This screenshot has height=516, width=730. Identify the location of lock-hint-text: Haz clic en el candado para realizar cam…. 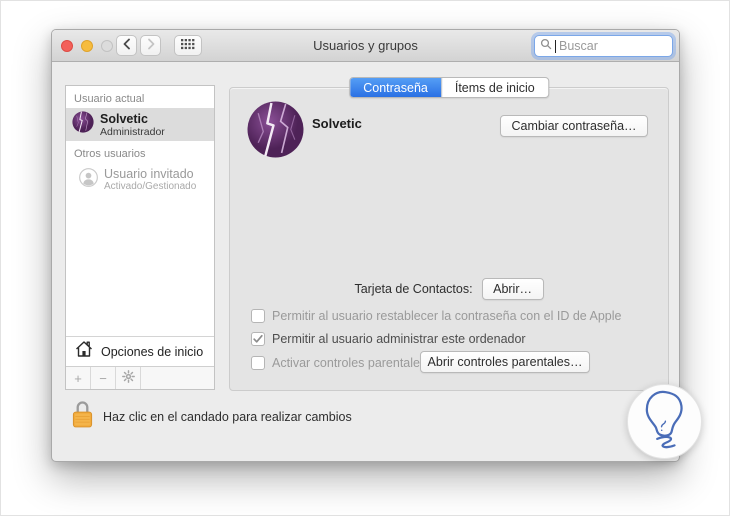
(227, 416).